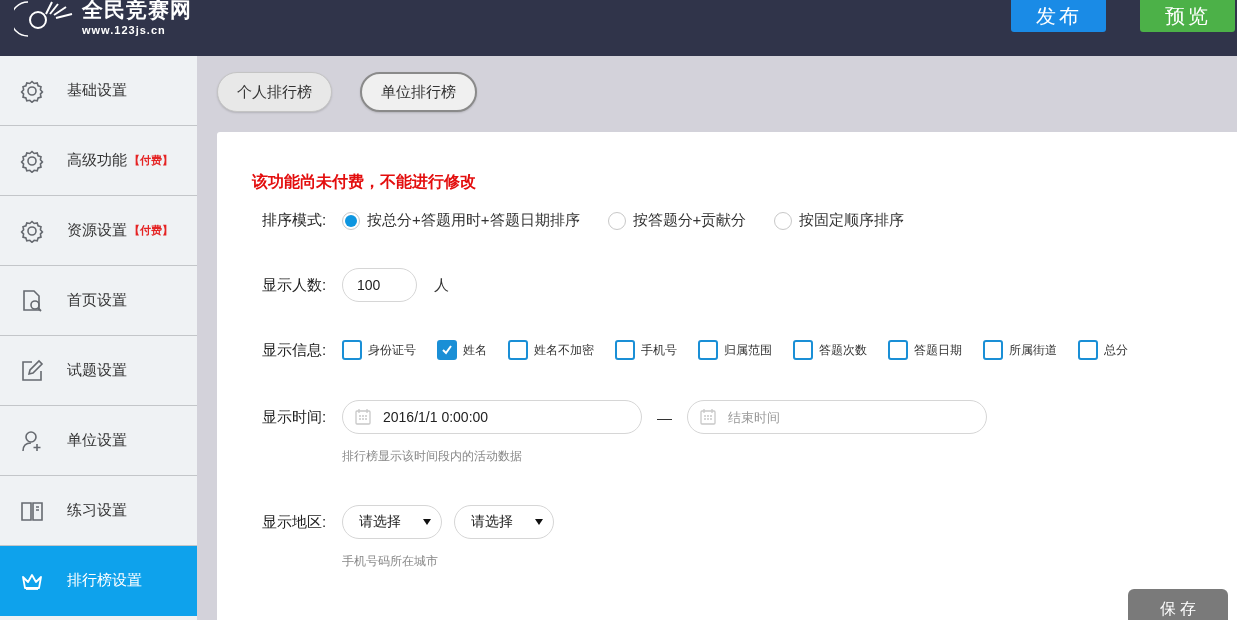 The width and height of the screenshot is (1237, 620). What do you see at coordinates (124, 30) in the screenshot?
I see `logo-url: www.123js.cn` at bounding box center [124, 30].